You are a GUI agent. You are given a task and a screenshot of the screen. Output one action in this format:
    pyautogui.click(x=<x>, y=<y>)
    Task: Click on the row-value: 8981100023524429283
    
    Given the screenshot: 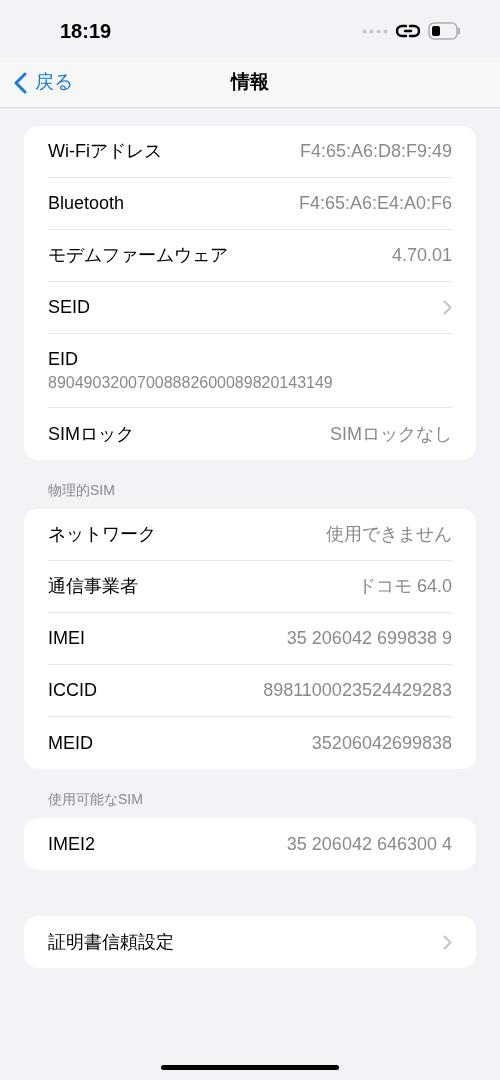 What is the action you would take?
    pyautogui.click(x=357, y=690)
    